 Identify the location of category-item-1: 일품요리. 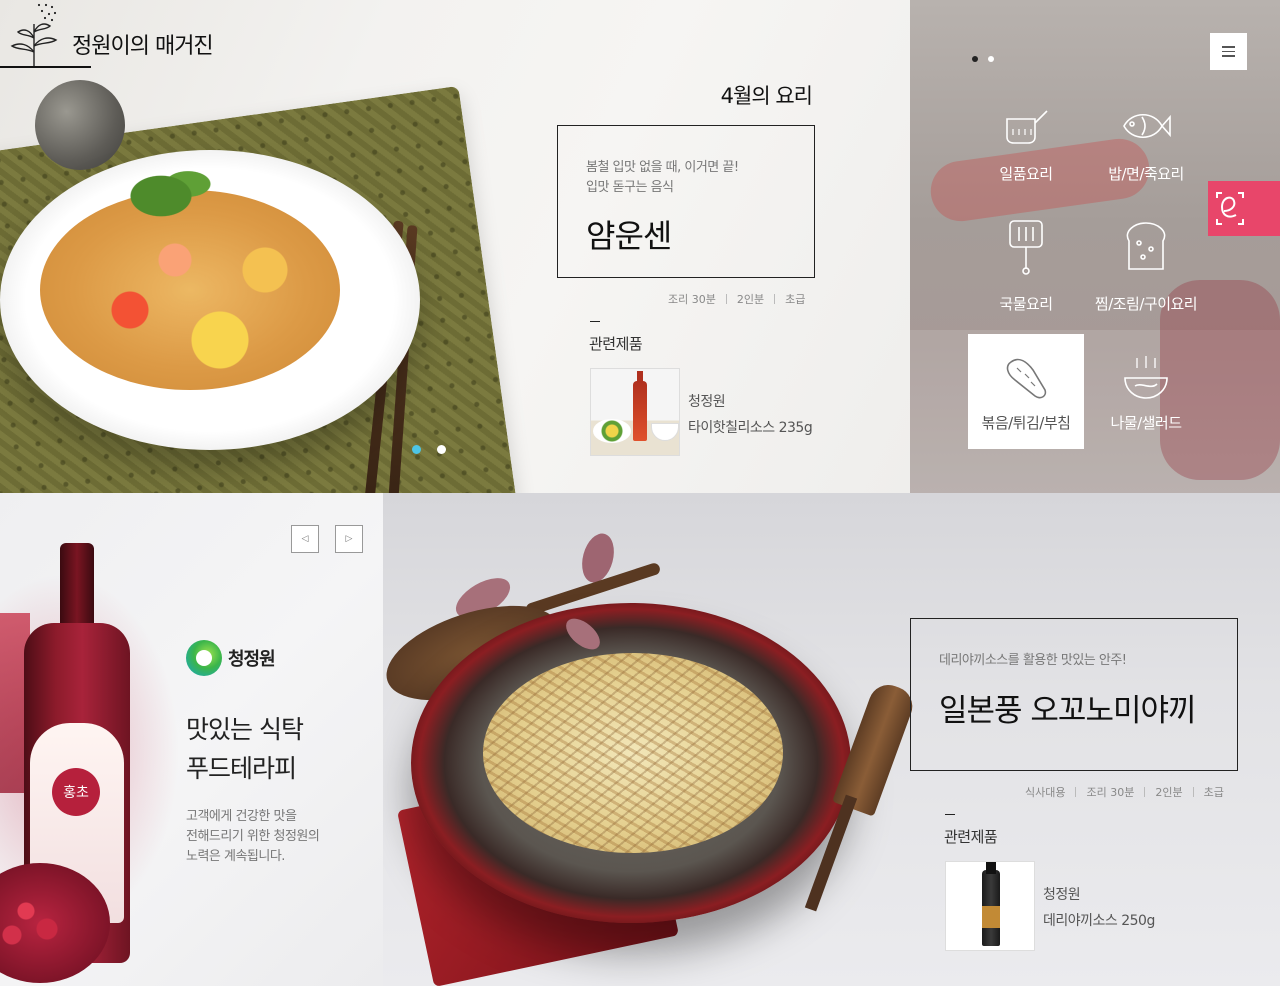
(1026, 142).